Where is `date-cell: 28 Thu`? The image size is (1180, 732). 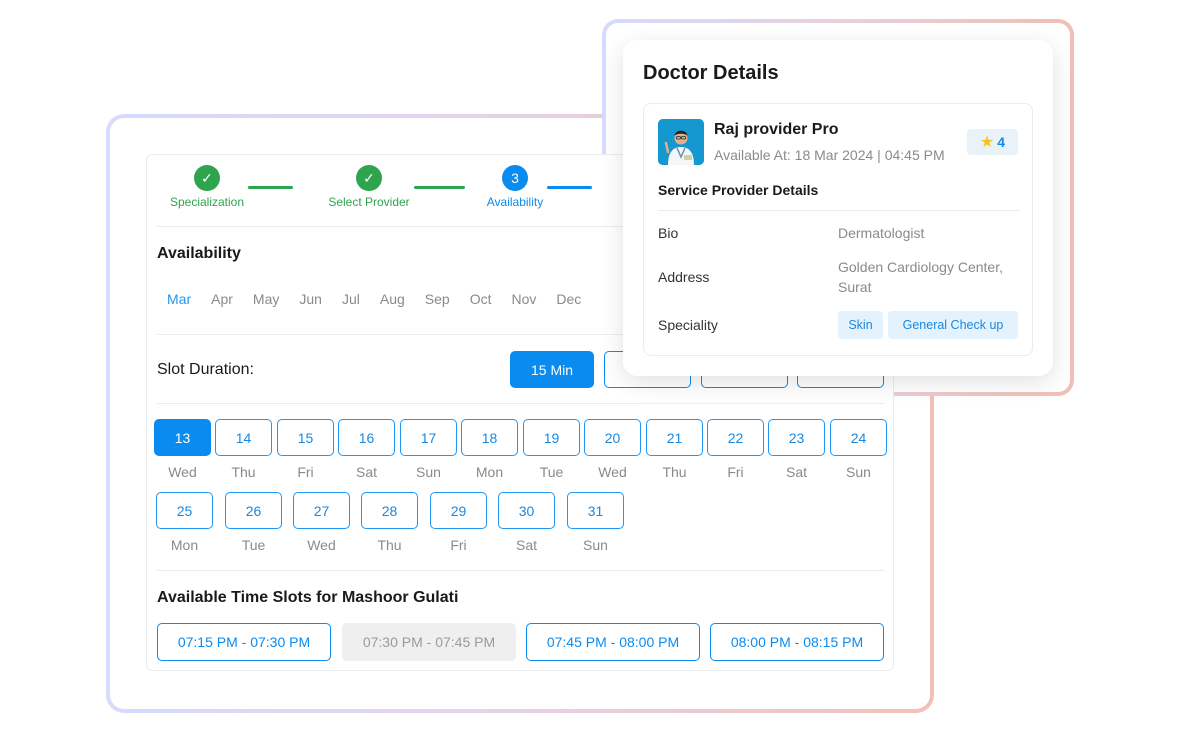
date-cell: 28 Thu is located at coordinates (389, 522).